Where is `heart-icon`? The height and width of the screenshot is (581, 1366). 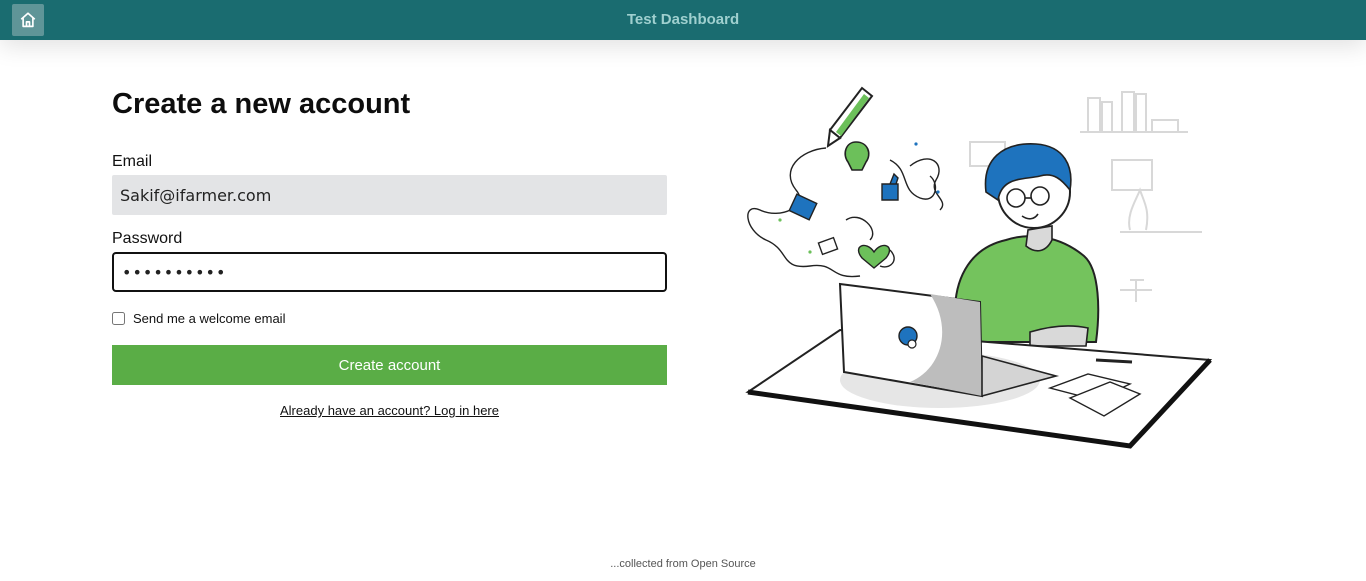 heart-icon is located at coordinates (874, 256).